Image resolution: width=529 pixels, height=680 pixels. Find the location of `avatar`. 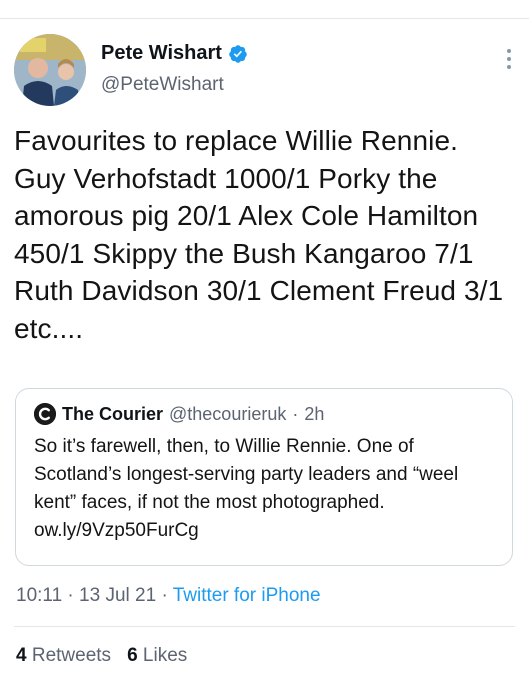

avatar is located at coordinates (50, 70).